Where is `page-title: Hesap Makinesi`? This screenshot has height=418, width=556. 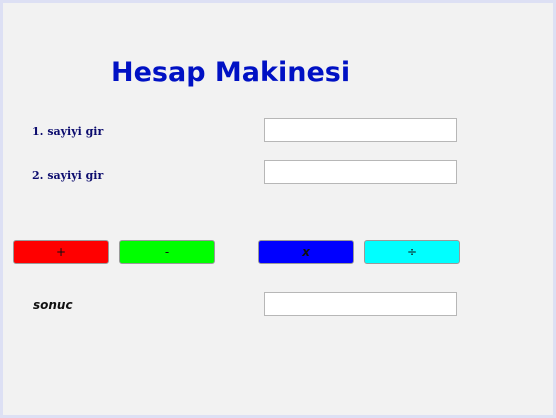 page-title: Hesap Makinesi is located at coordinates (231, 72).